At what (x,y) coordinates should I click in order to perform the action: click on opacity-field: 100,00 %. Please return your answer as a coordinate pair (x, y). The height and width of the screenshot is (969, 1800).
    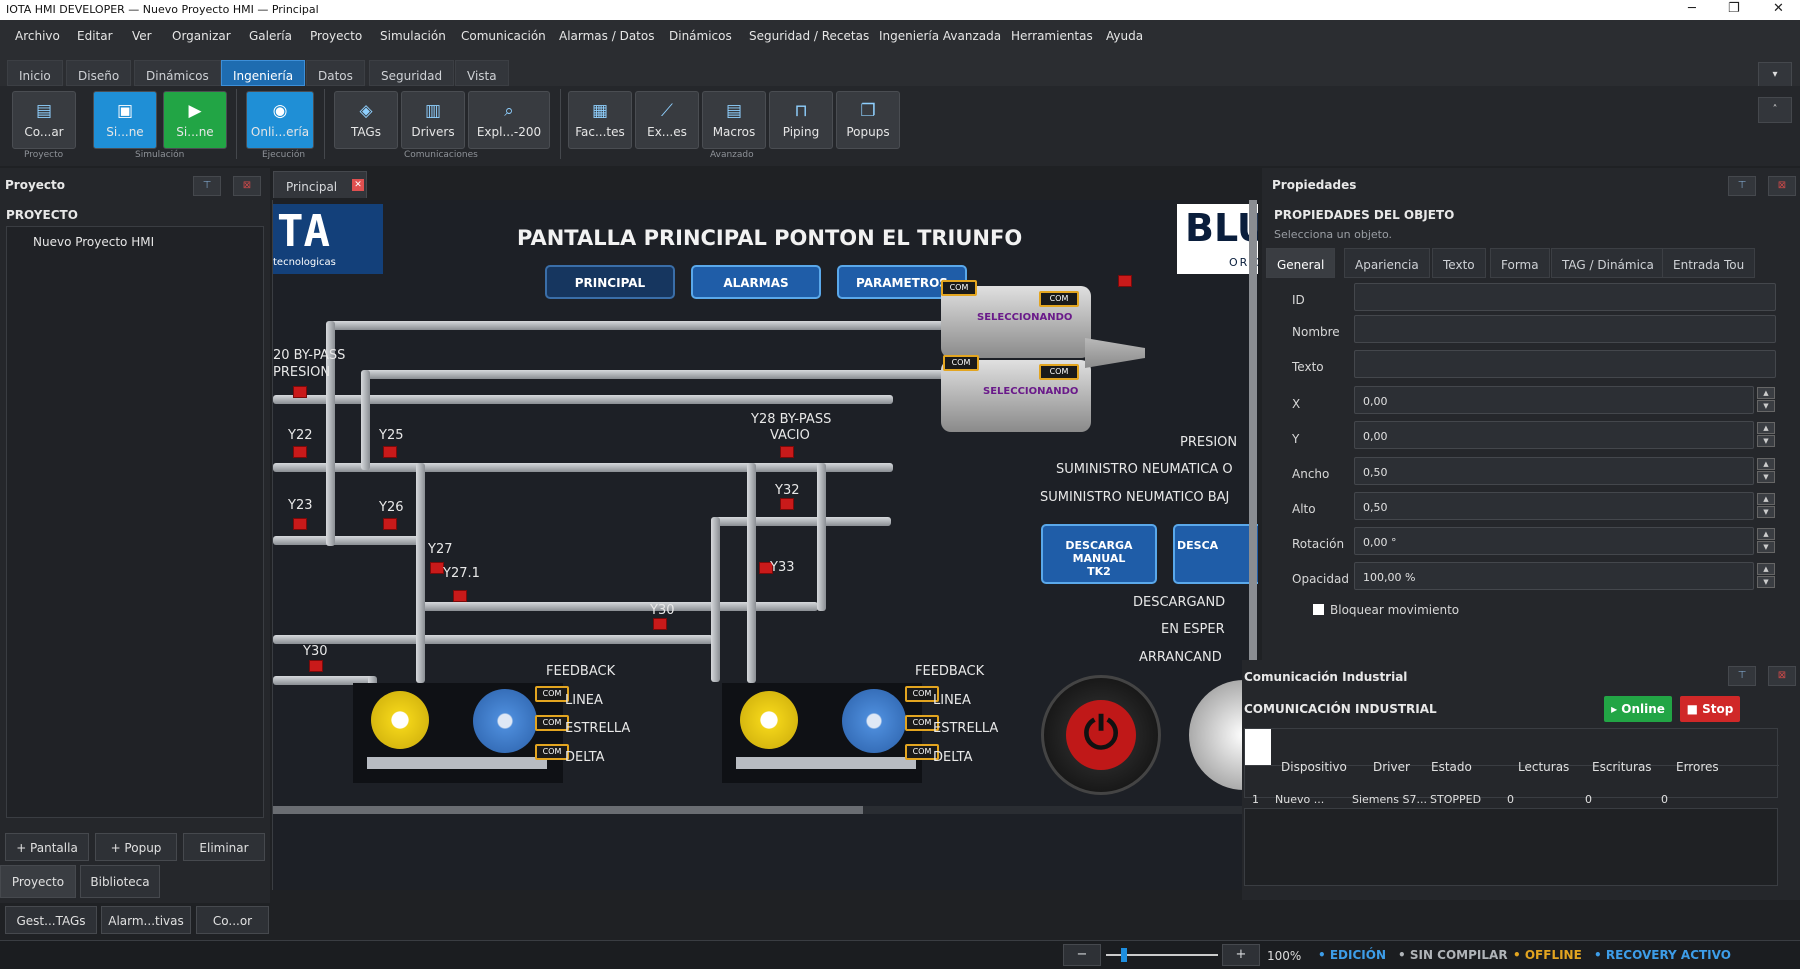
    Looking at the image, I should click on (1554, 576).